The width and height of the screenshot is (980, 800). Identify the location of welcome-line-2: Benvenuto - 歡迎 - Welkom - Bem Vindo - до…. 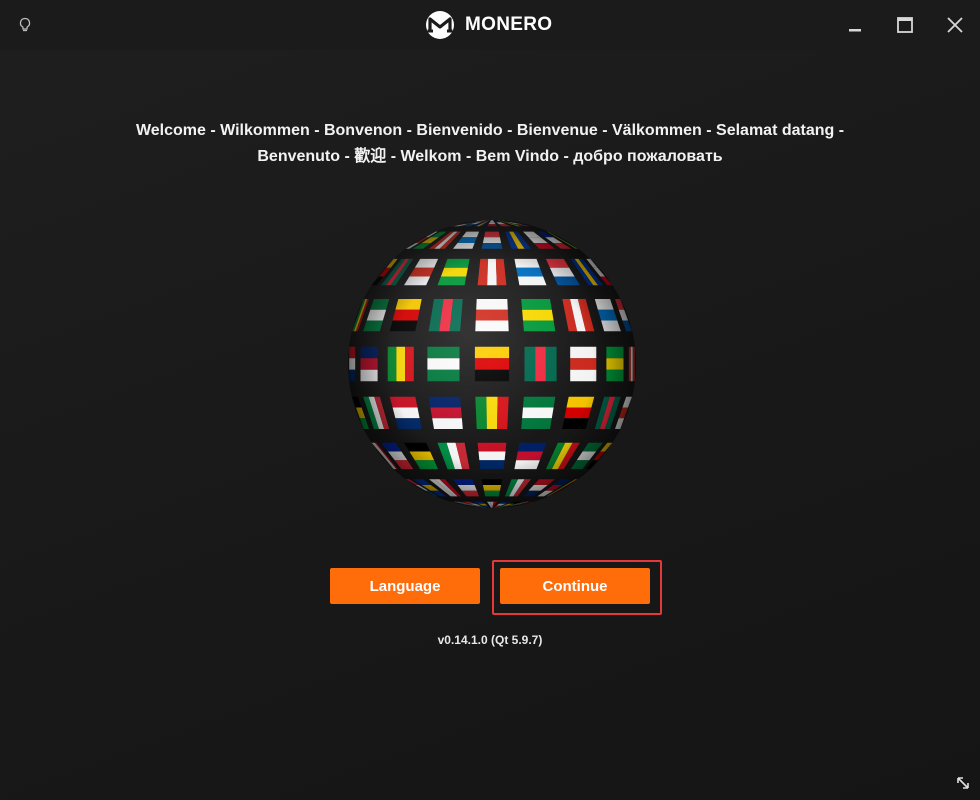
(490, 156).